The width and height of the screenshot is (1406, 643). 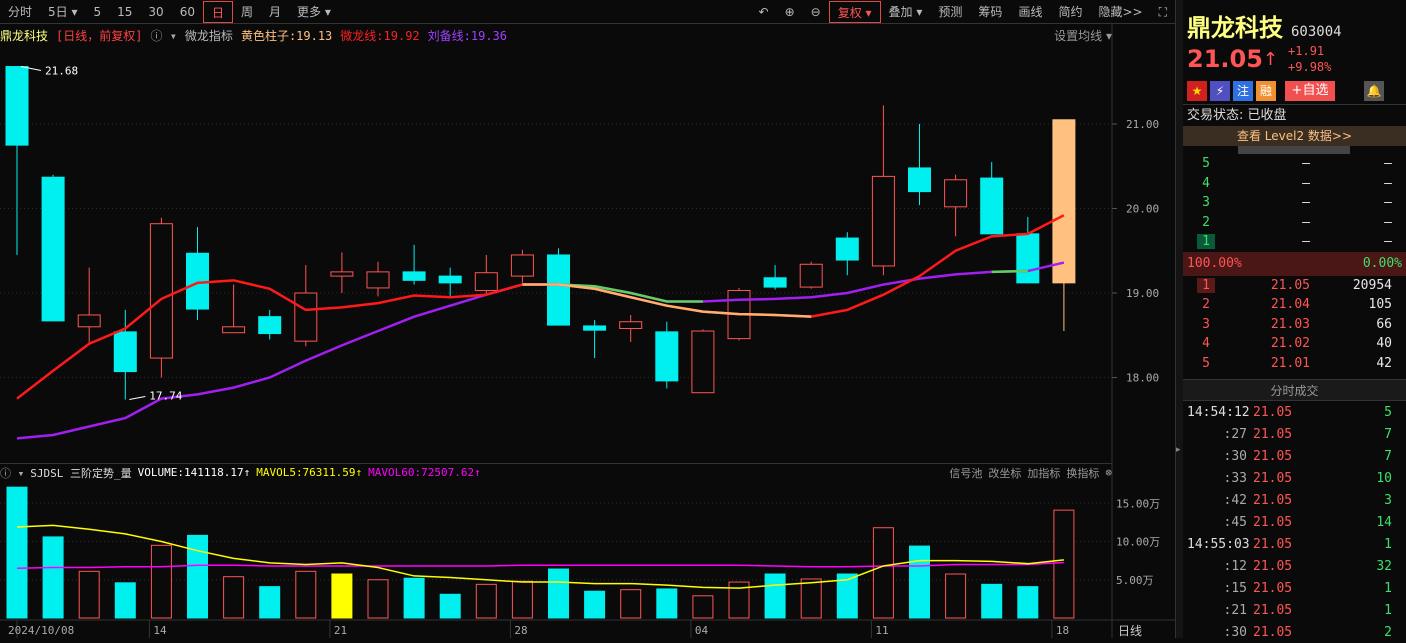 What do you see at coordinates (1043, 473) in the screenshot?
I see `add-indicator-button: 加指标` at bounding box center [1043, 473].